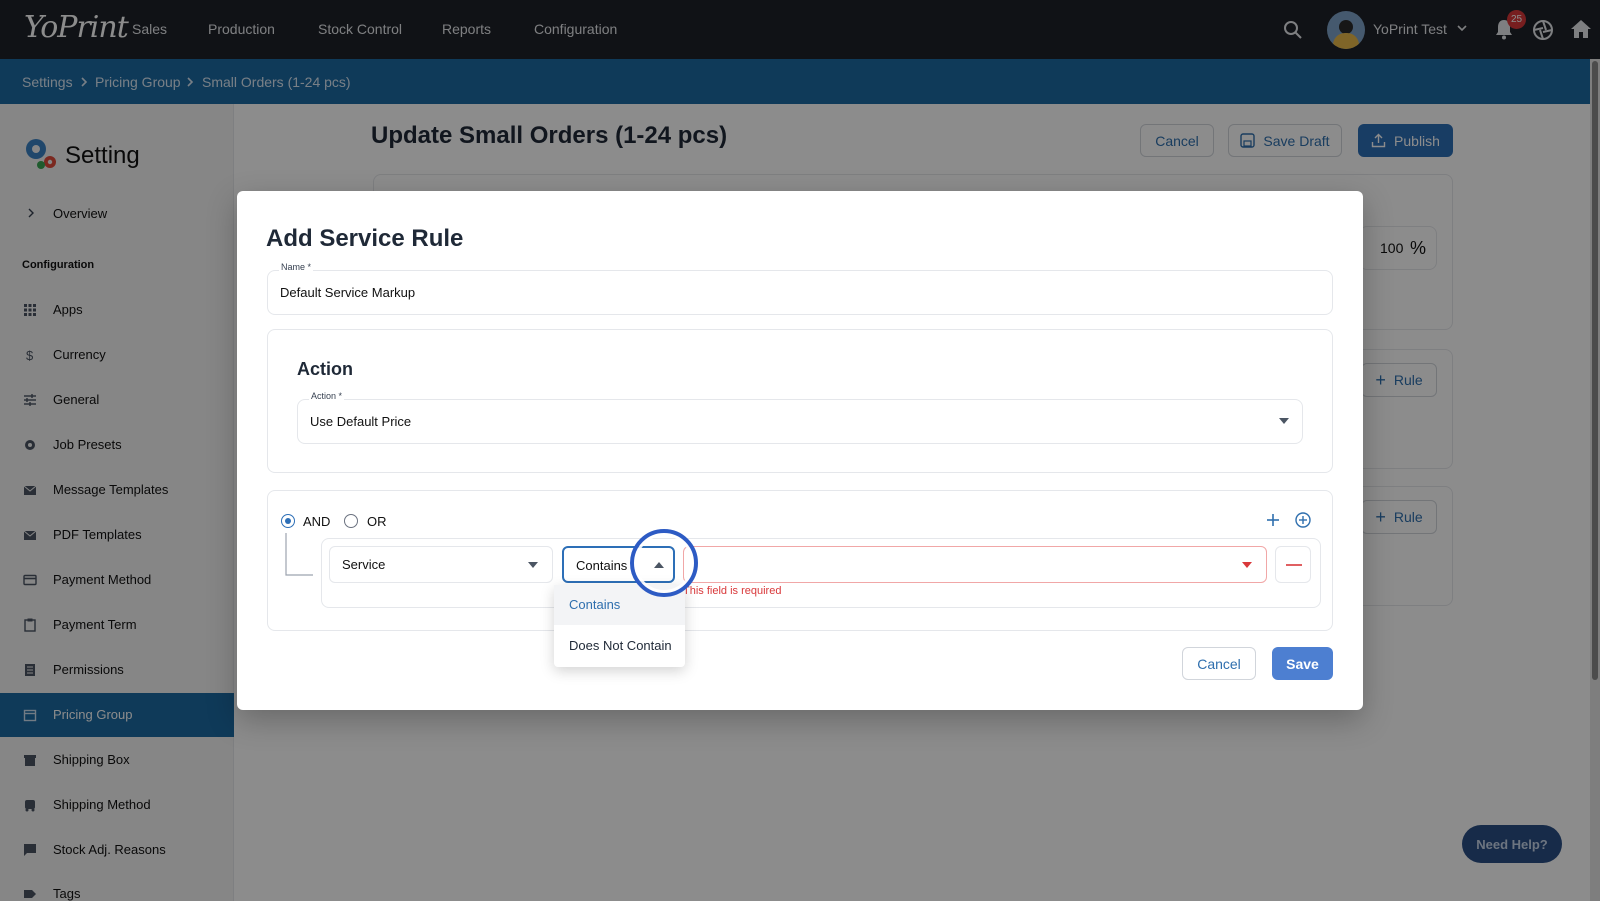 This screenshot has width=1600, height=901. I want to click on tree-connector, so click(299, 554).